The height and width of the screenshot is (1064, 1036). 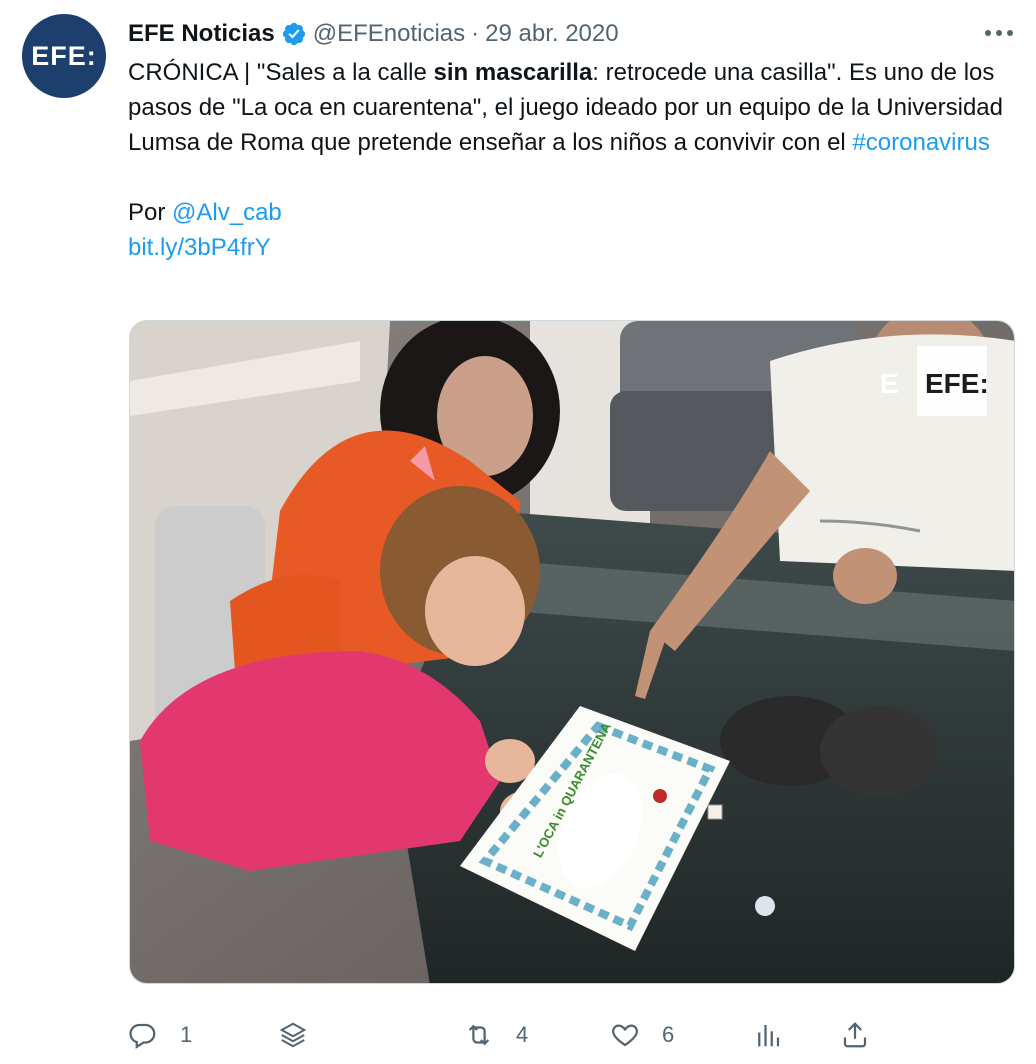 I want to click on more-options-button, so click(x=999, y=33).